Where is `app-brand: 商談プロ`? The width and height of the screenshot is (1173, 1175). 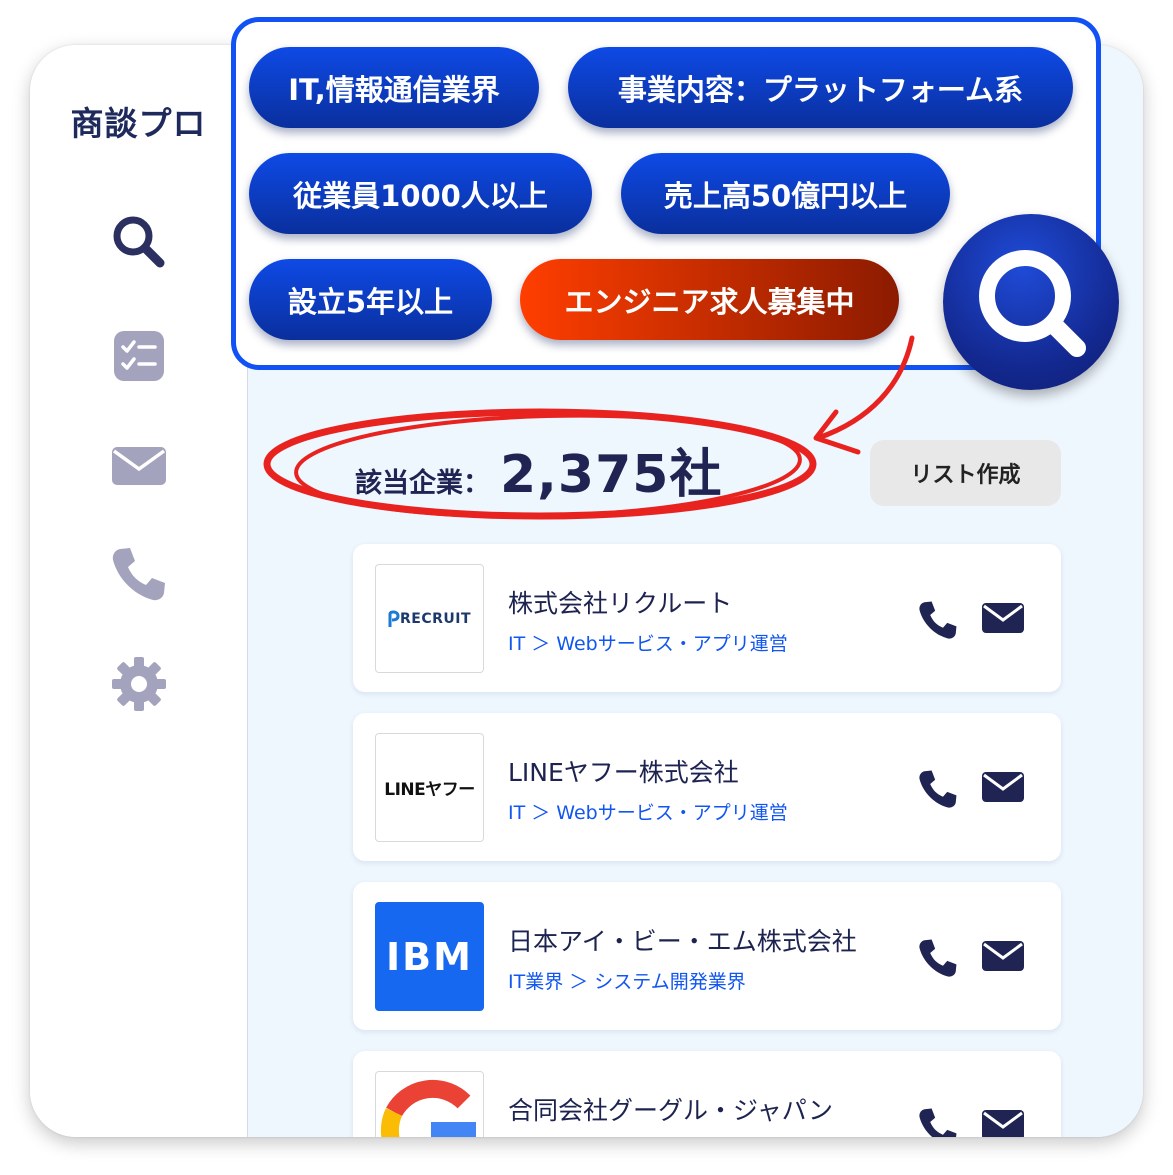
app-brand: 商談プロ is located at coordinates (138, 123).